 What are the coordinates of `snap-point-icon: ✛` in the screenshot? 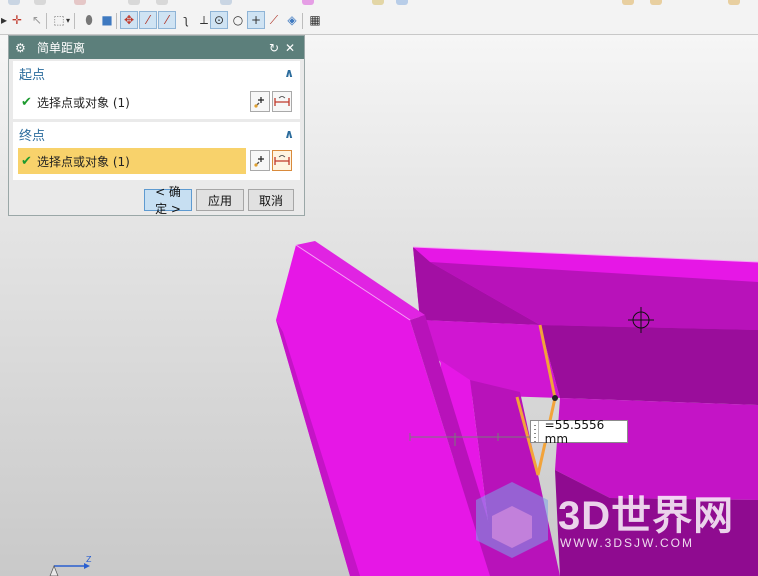 It's located at (17, 20).